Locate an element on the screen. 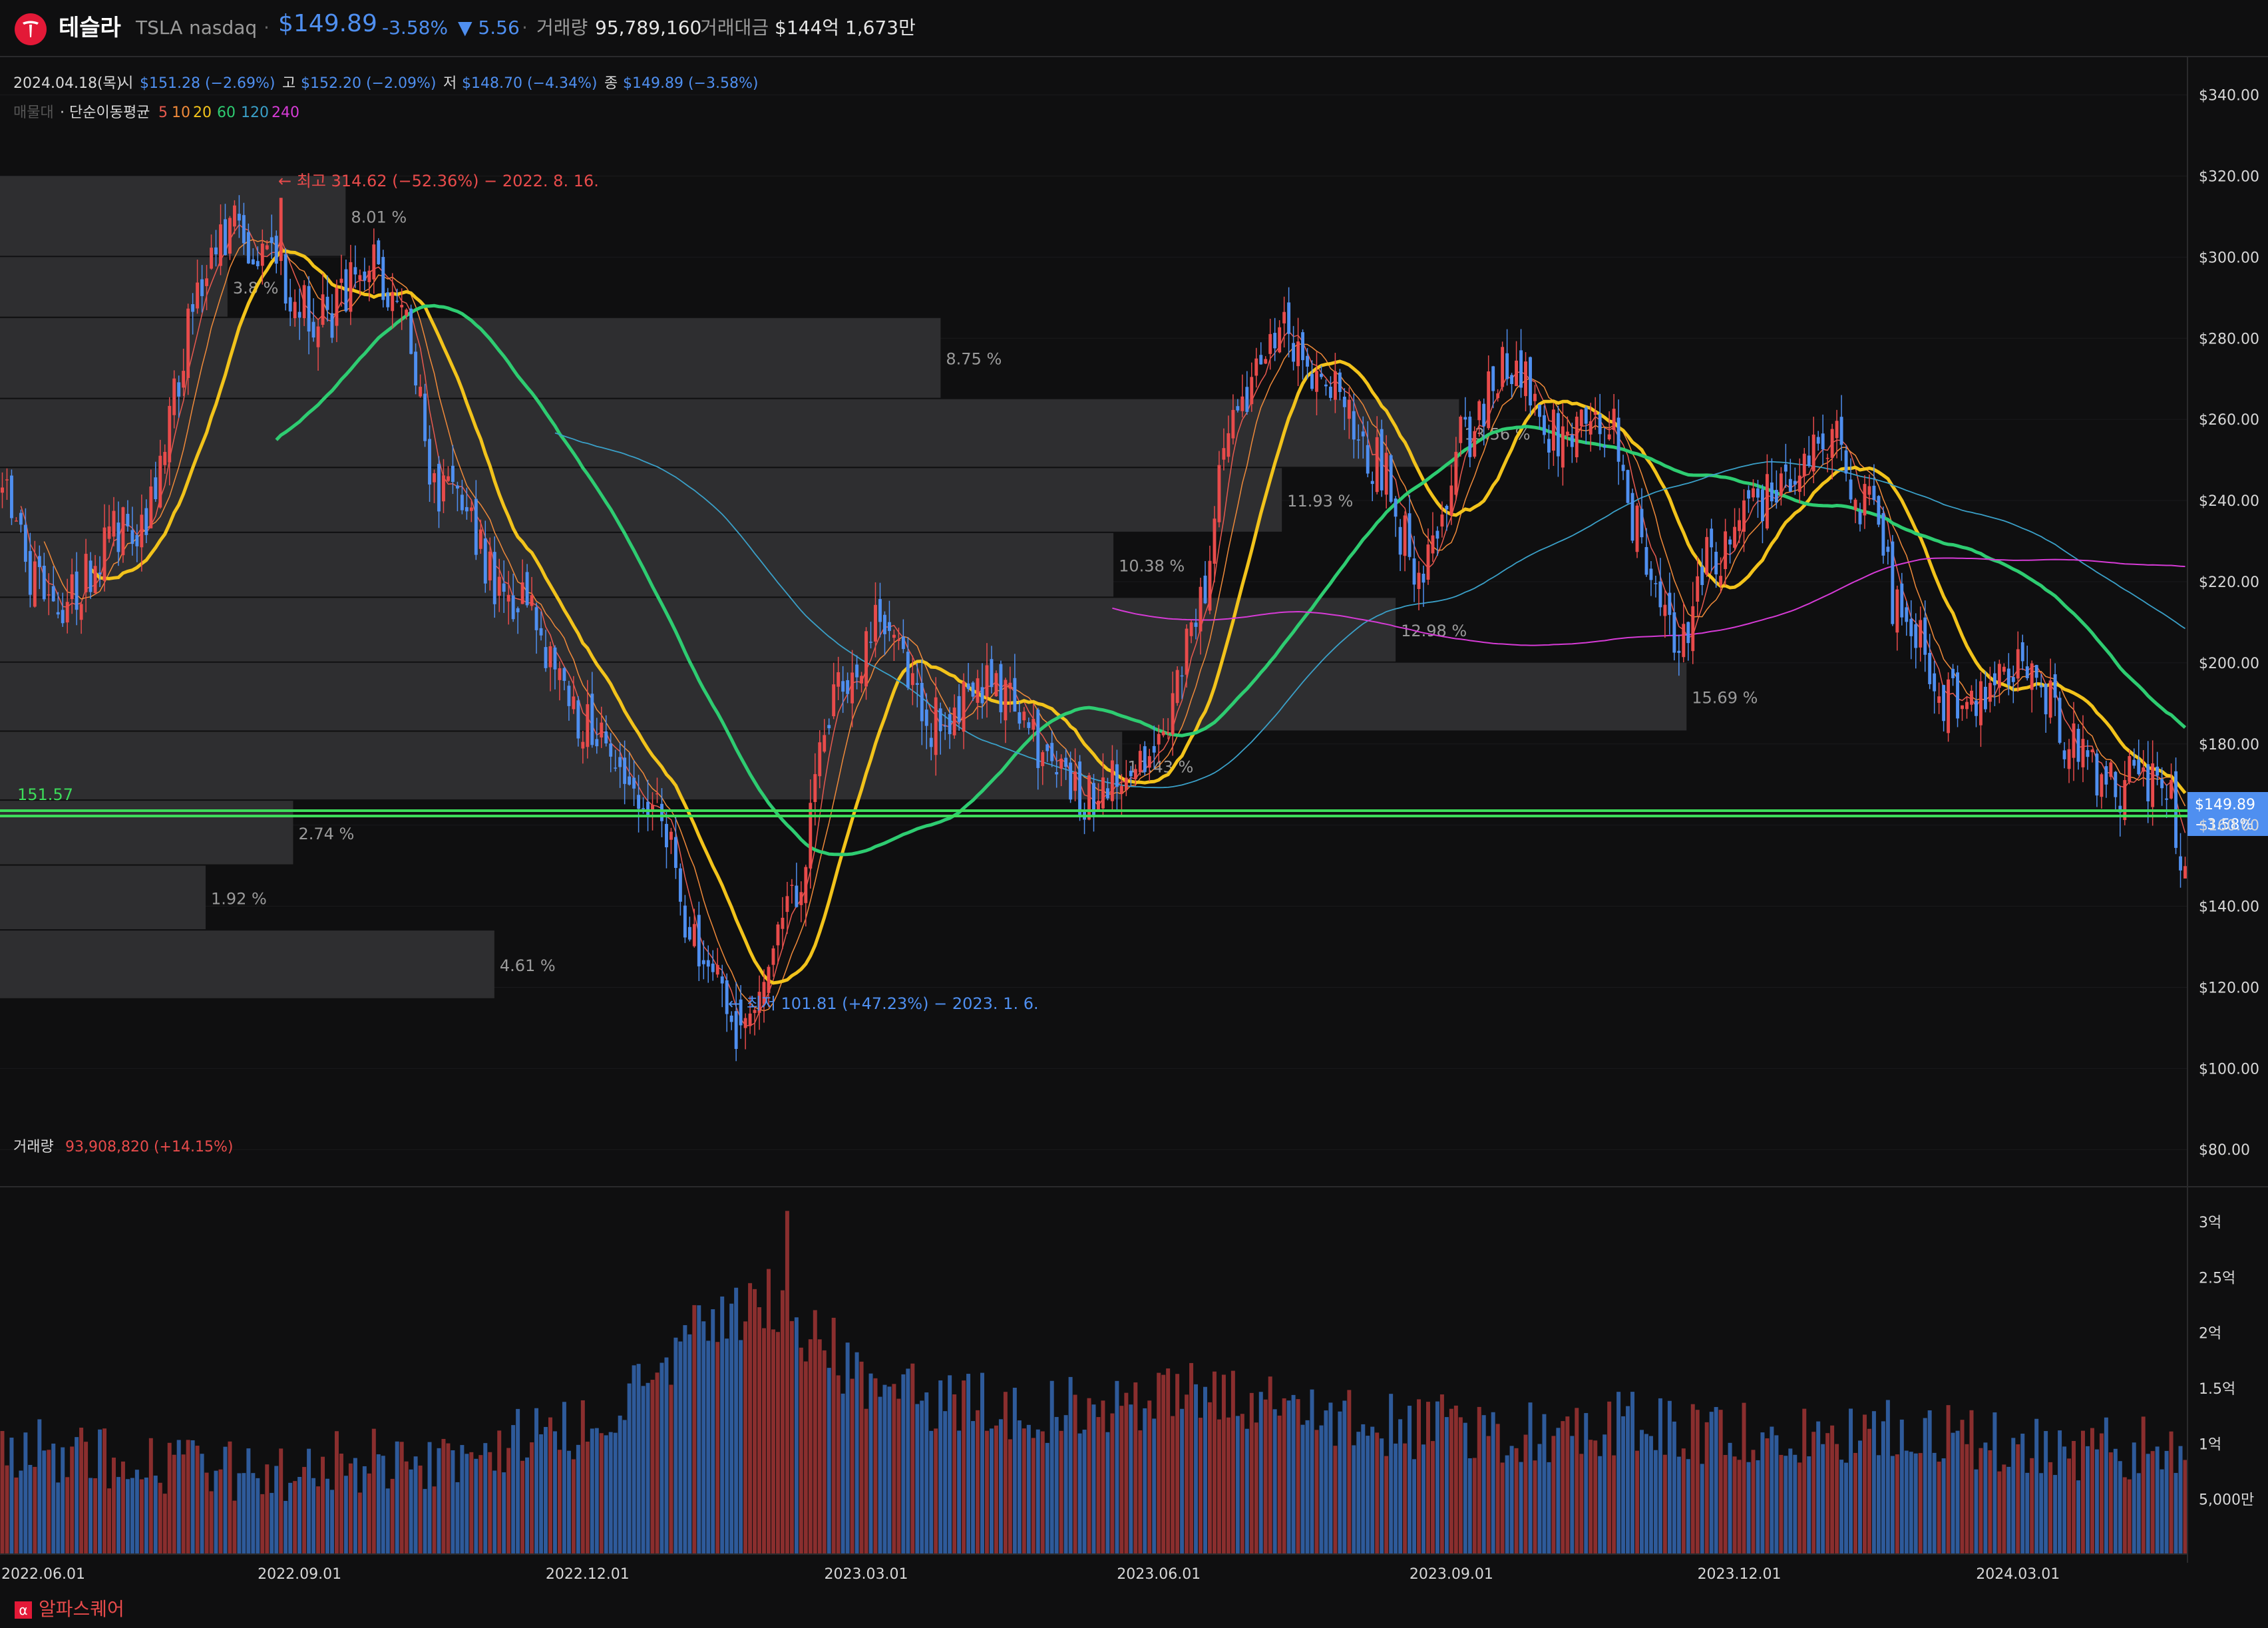  volume-tick-label: 2억 is located at coordinates (2210, 1334).